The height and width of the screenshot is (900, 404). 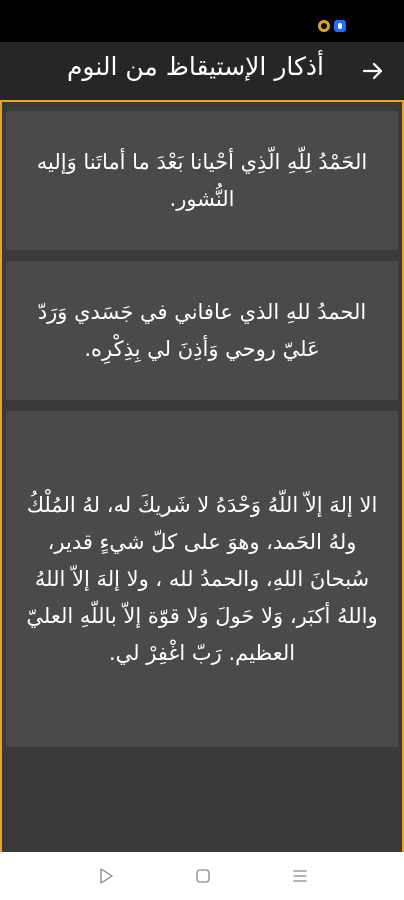 What do you see at coordinates (202, 21) in the screenshot?
I see `status-bar` at bounding box center [202, 21].